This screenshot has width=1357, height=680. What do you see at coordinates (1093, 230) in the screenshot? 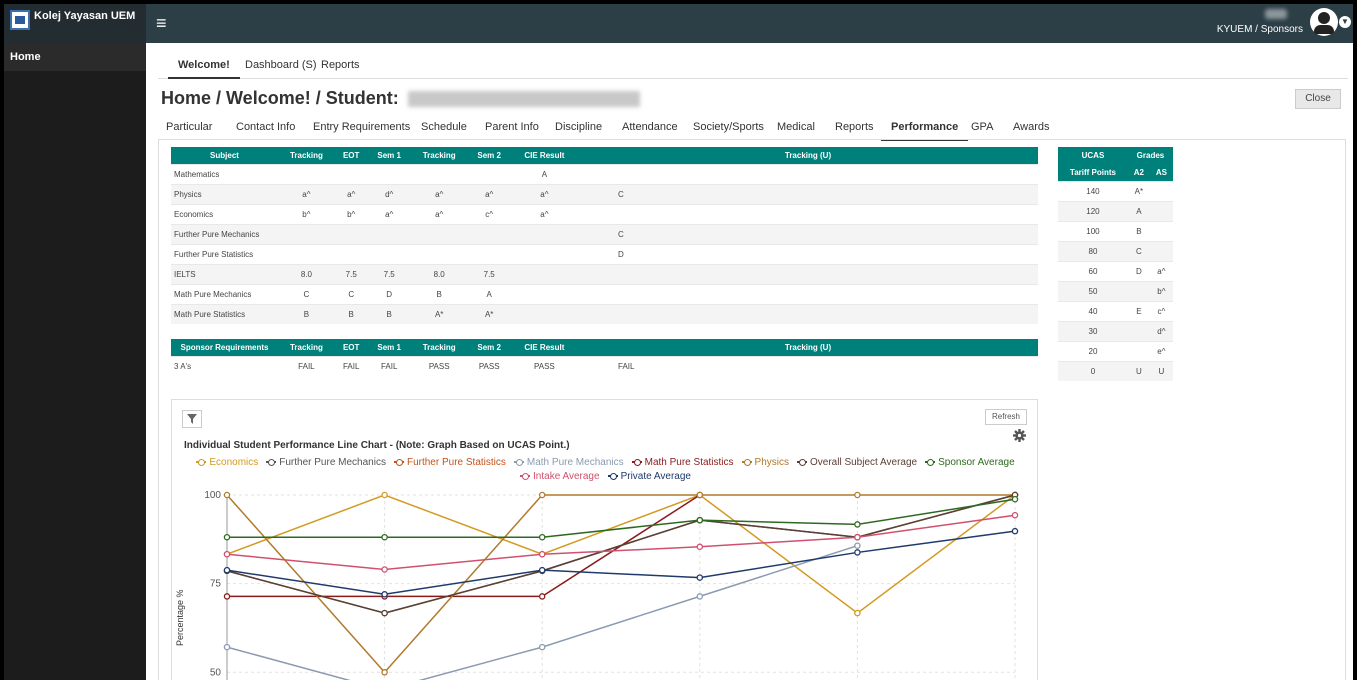
I see `table-cell: 100` at bounding box center [1093, 230].